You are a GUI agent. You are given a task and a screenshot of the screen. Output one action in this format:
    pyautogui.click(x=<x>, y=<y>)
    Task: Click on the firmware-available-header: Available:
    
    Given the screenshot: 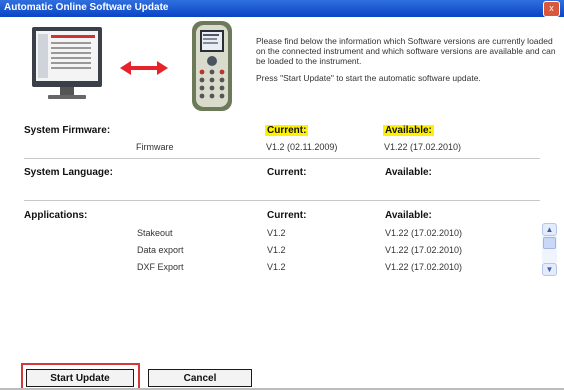 What is the action you would take?
    pyautogui.click(x=408, y=130)
    